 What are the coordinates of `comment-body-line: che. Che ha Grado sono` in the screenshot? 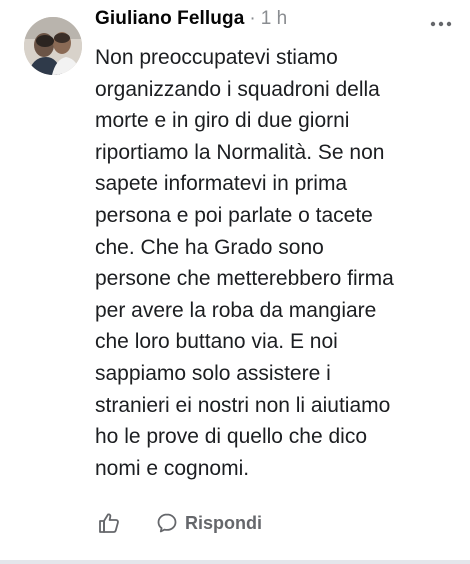 It's located at (209, 247).